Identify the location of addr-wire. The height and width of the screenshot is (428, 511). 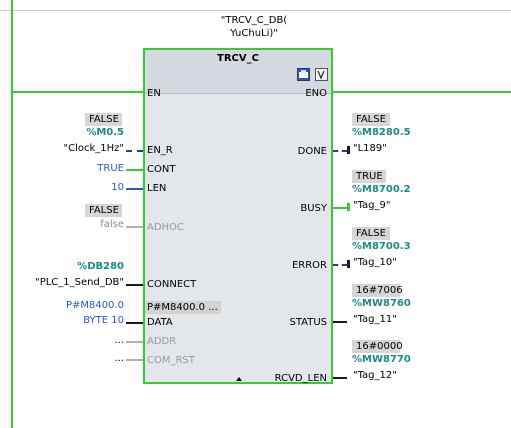
(134, 342).